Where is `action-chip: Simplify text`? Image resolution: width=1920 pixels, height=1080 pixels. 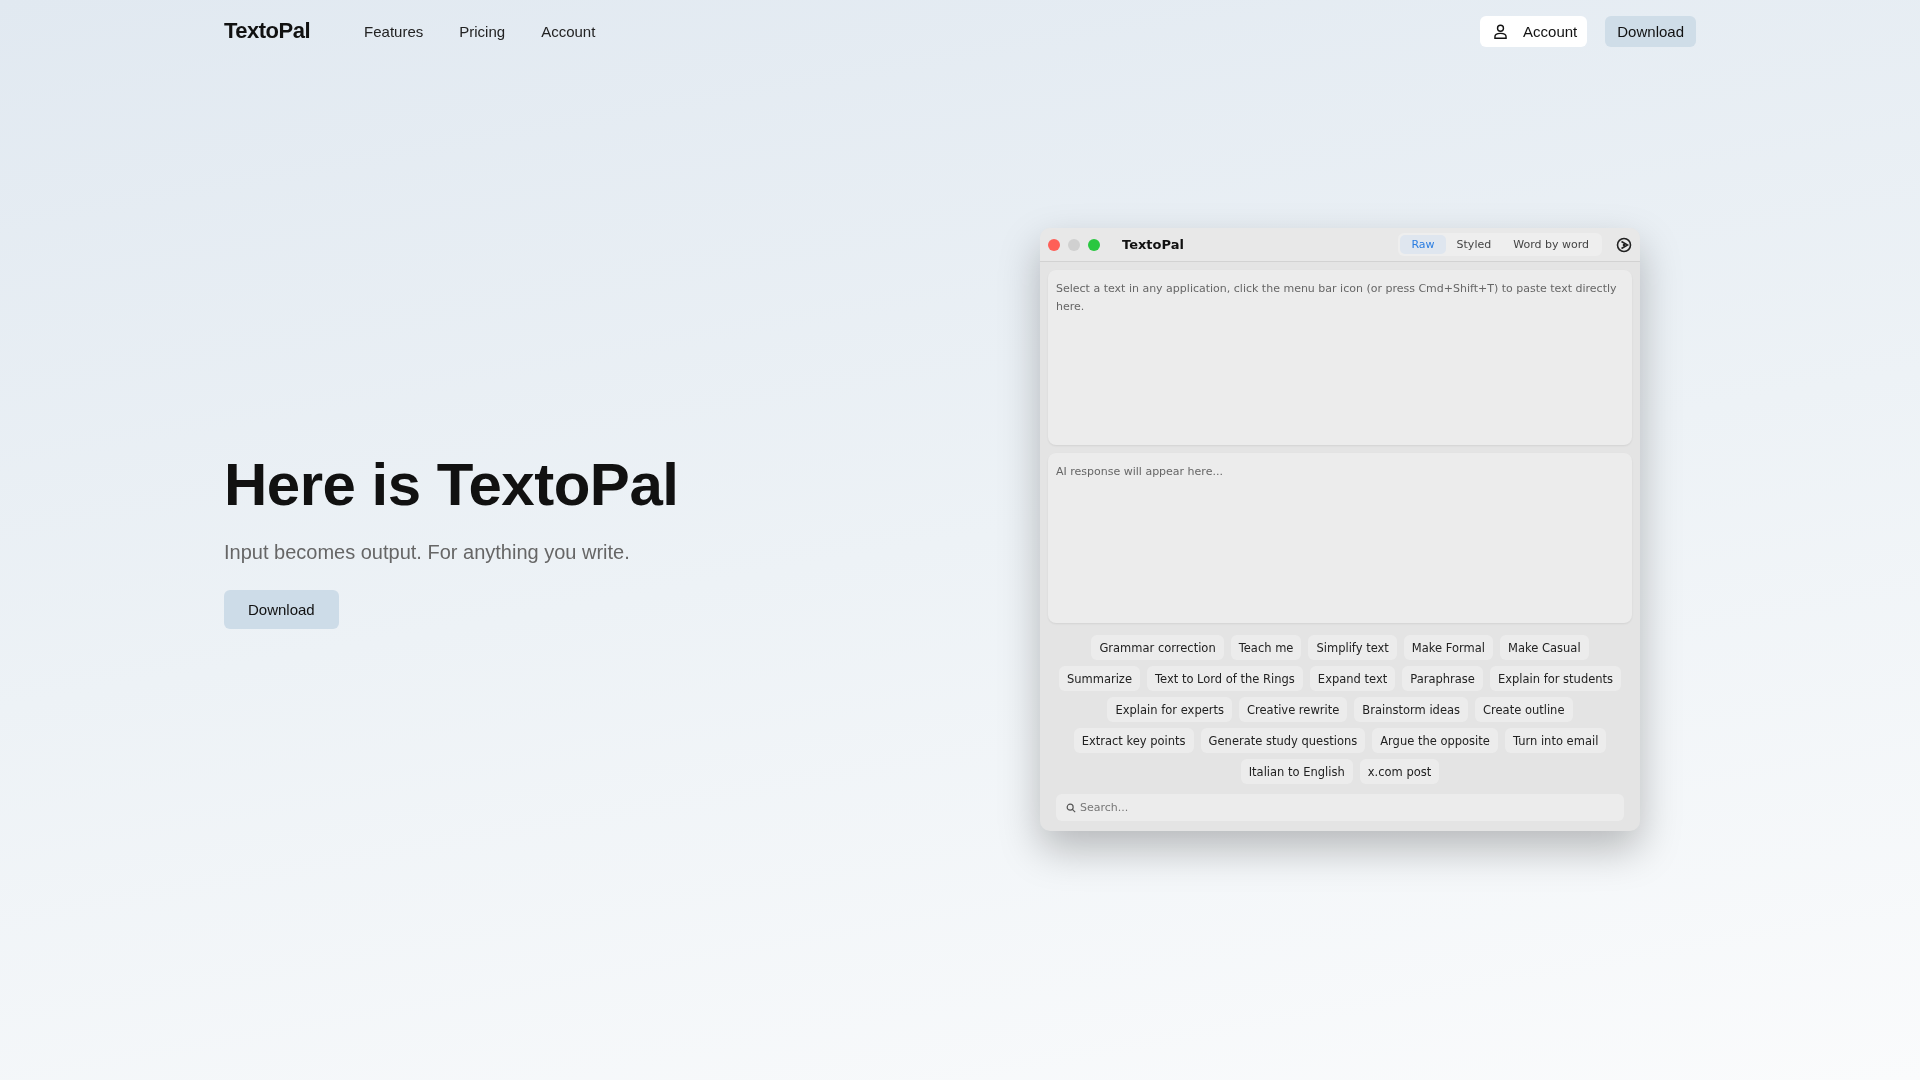
action-chip: Simplify text is located at coordinates (1352, 647).